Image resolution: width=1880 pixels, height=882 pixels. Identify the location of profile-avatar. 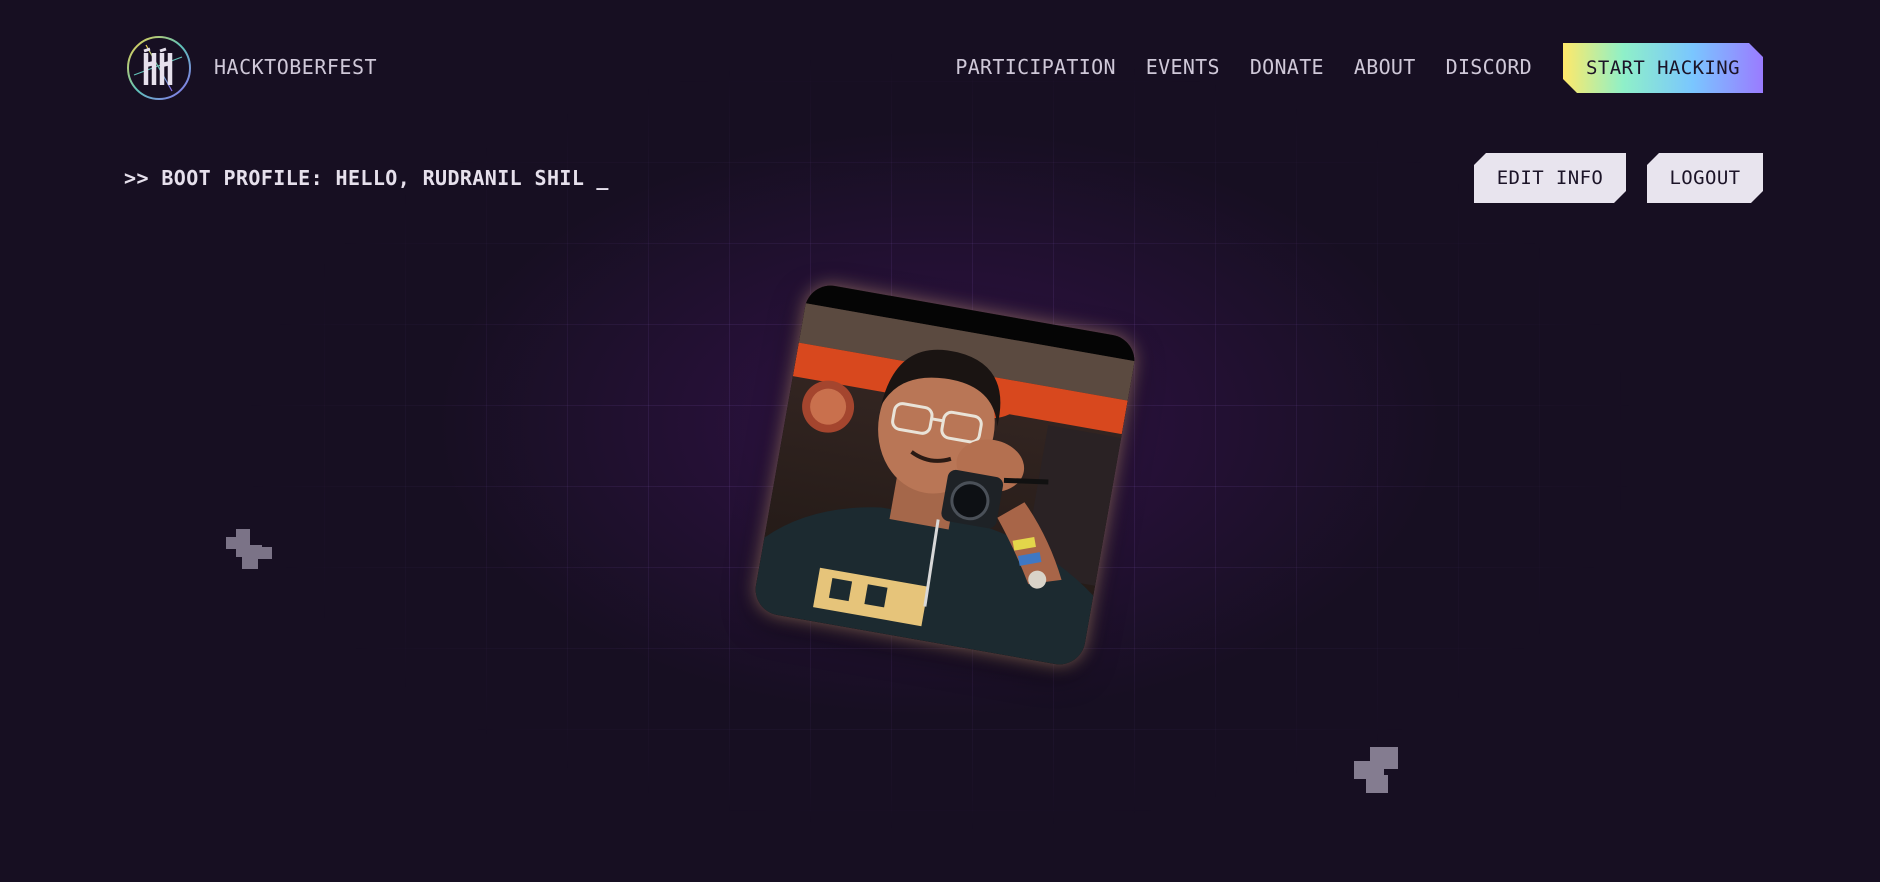
(945, 475).